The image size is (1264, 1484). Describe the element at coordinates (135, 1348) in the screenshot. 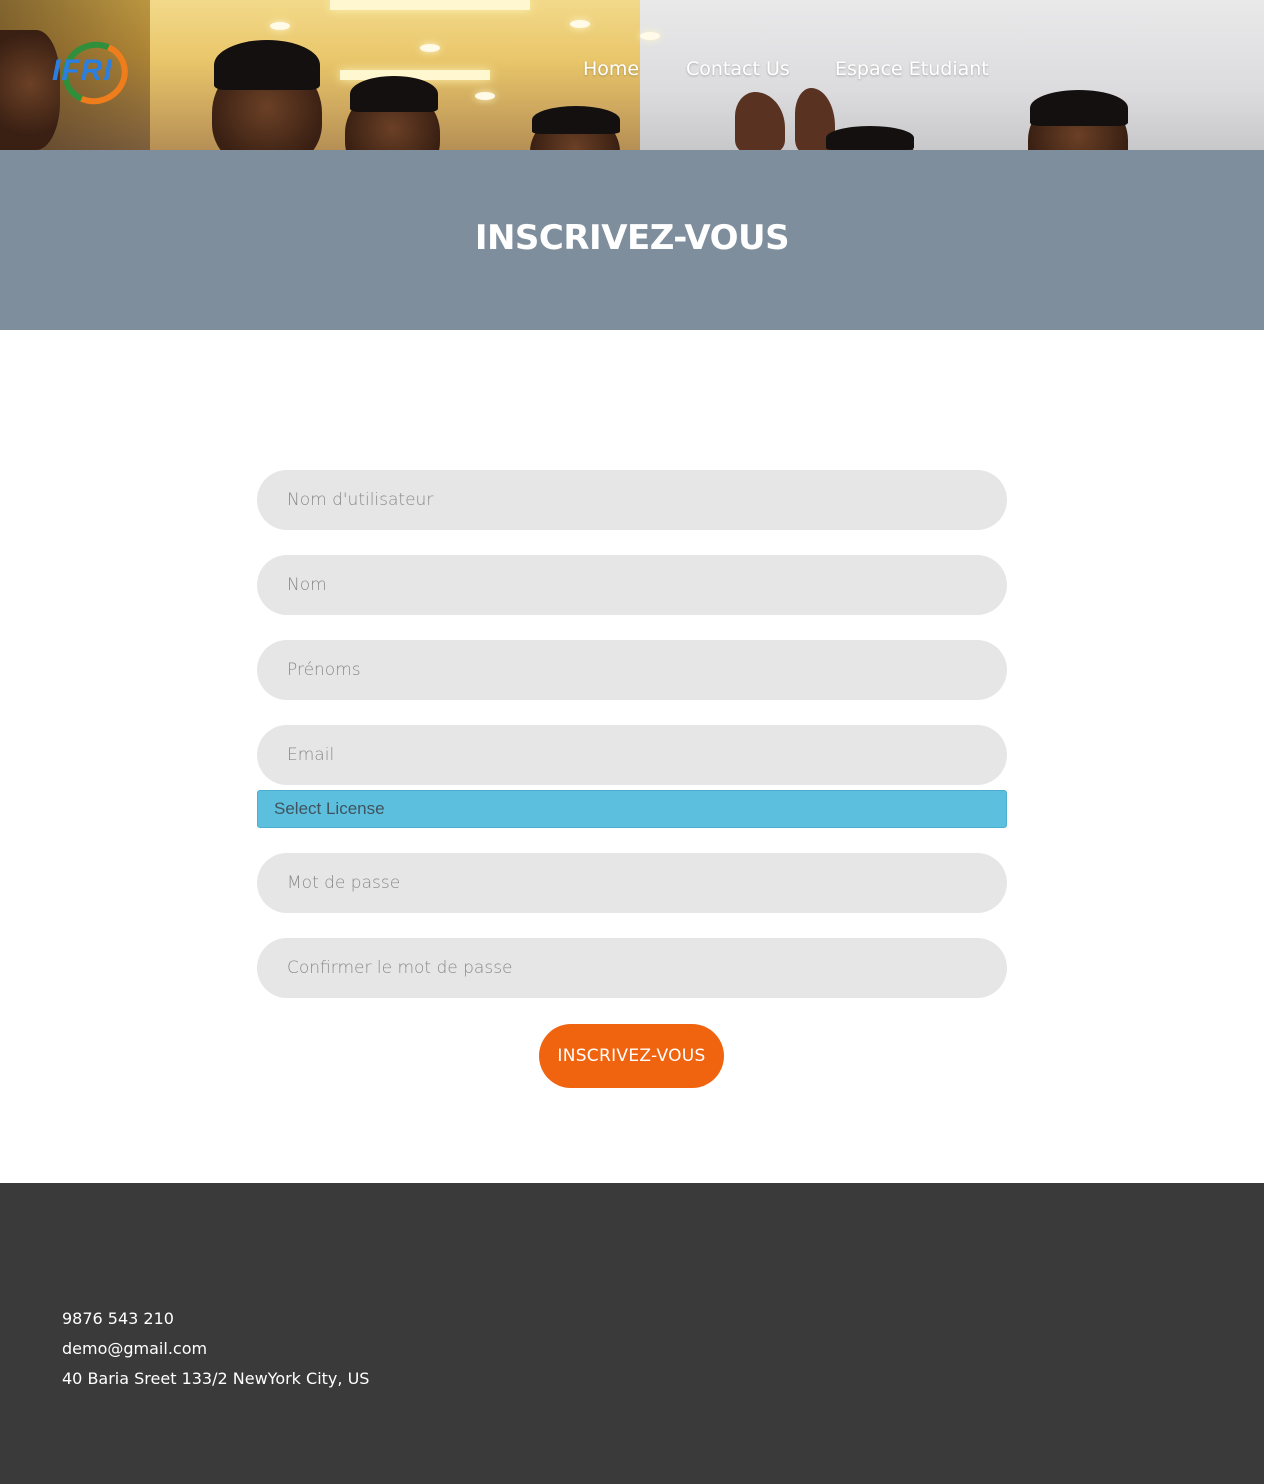

I see `footer-email: demo@gmail.com` at that location.